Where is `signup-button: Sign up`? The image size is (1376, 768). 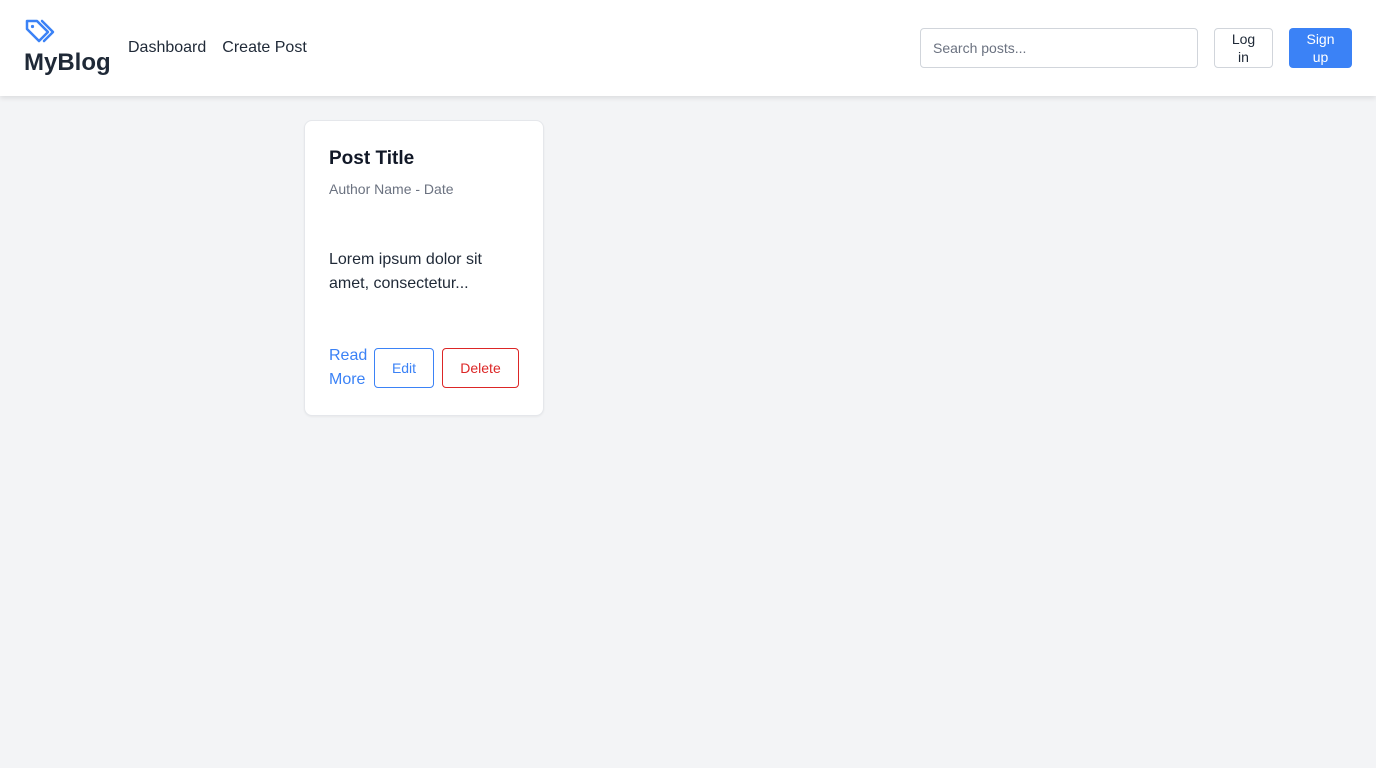 signup-button: Sign up is located at coordinates (1320, 48).